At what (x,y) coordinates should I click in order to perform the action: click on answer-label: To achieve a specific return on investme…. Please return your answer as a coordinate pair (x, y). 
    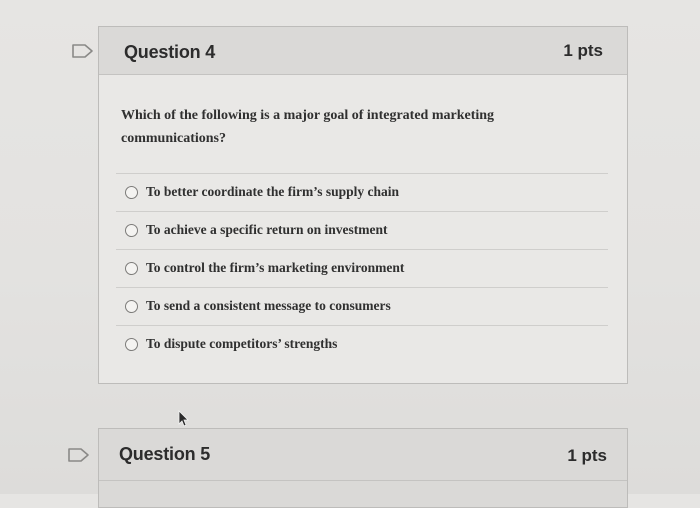
    Looking at the image, I should click on (266, 230).